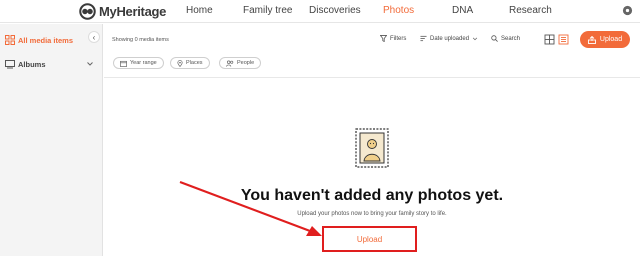 Image resolution: width=640 pixels, height=256 pixels. Describe the element at coordinates (563, 39) in the screenshot. I see `list-view-icon` at that location.